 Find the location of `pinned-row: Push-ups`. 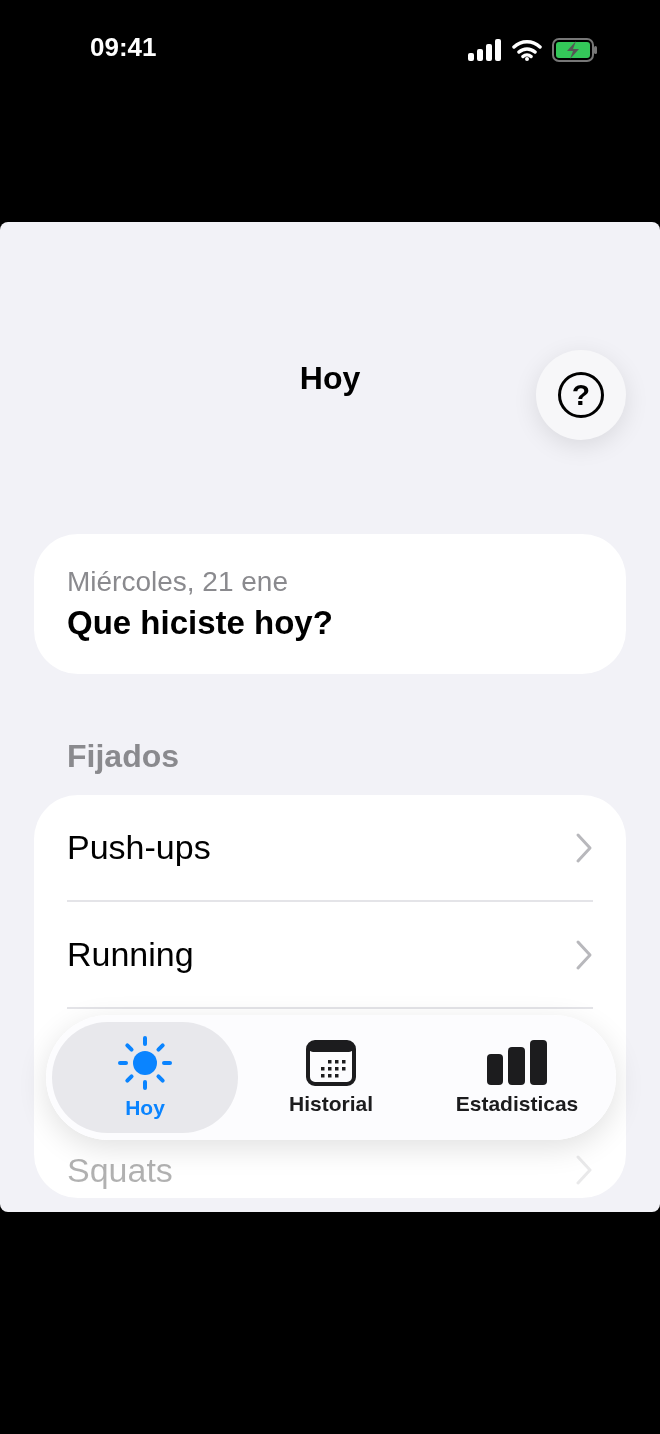

pinned-row: Push-ups is located at coordinates (330, 848).